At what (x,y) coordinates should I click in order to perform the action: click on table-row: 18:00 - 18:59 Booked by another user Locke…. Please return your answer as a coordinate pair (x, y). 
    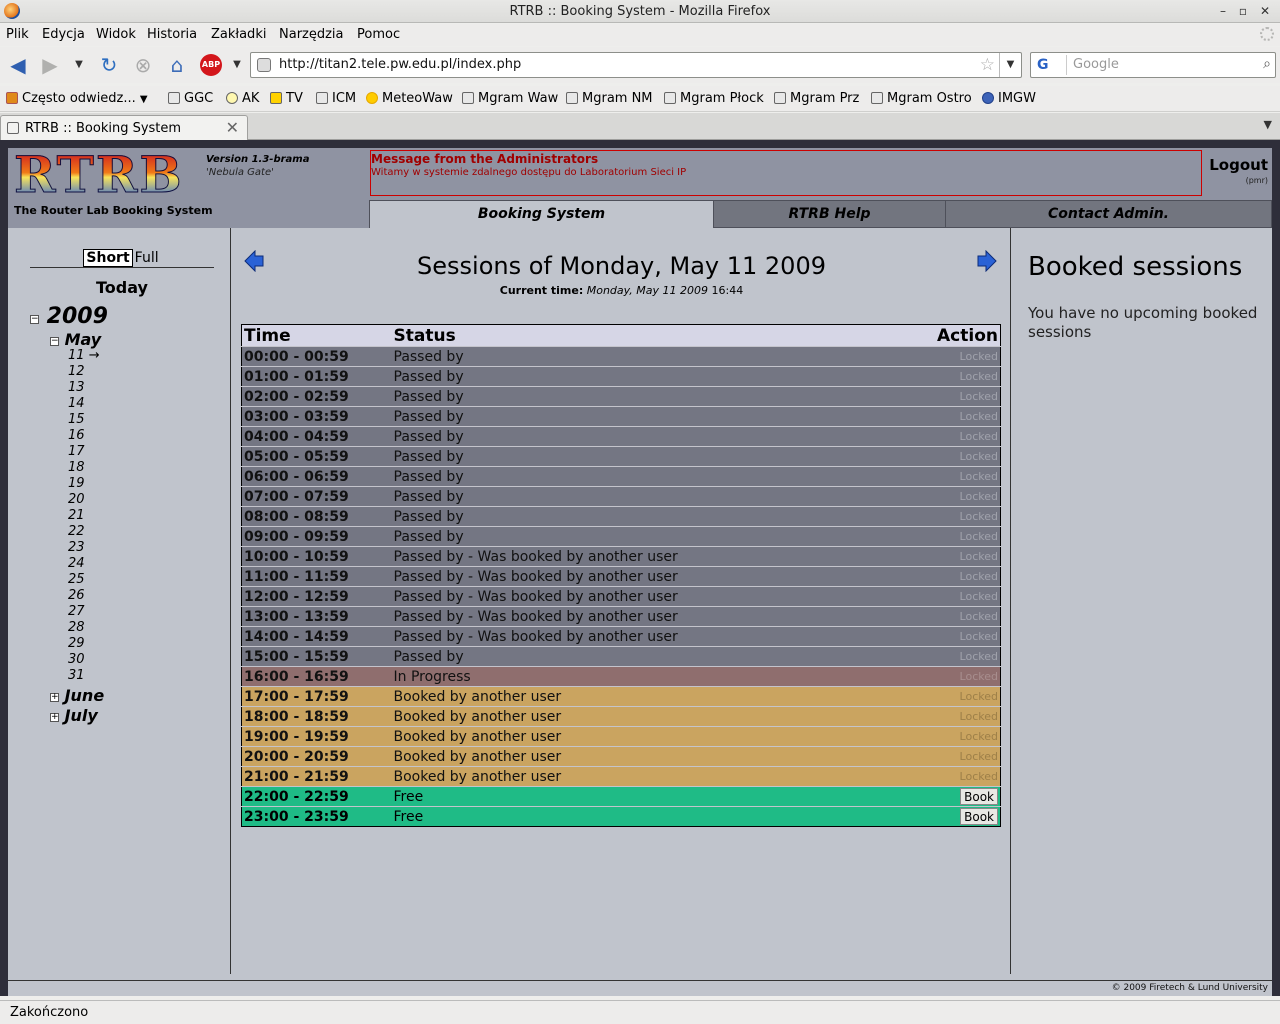
    Looking at the image, I should click on (621, 716).